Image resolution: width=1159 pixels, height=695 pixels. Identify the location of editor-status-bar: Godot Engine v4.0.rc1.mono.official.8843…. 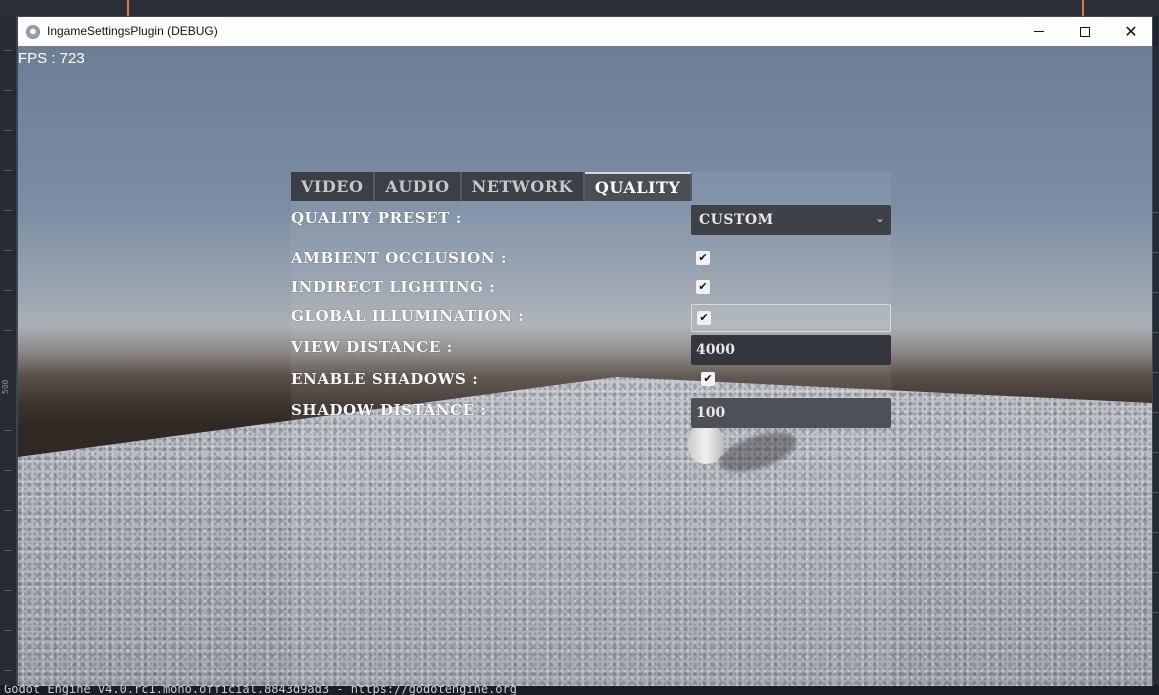
(579, 690).